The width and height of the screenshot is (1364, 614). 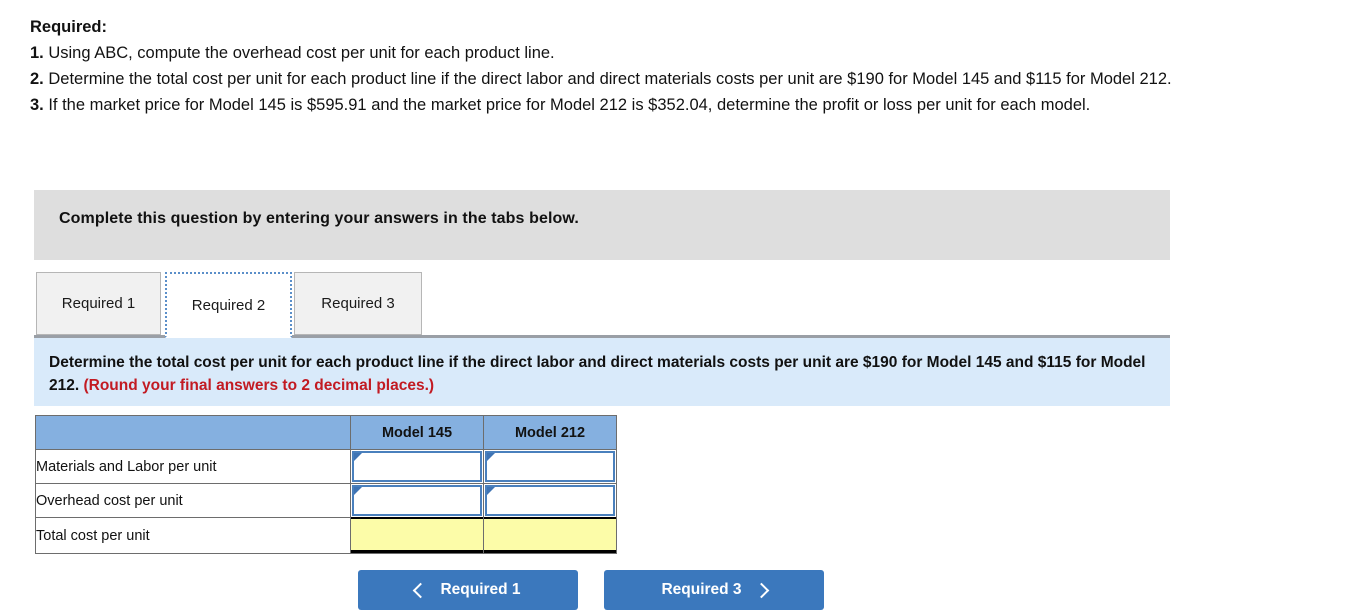 What do you see at coordinates (69, 27) in the screenshot?
I see `required-heading: Required:` at bounding box center [69, 27].